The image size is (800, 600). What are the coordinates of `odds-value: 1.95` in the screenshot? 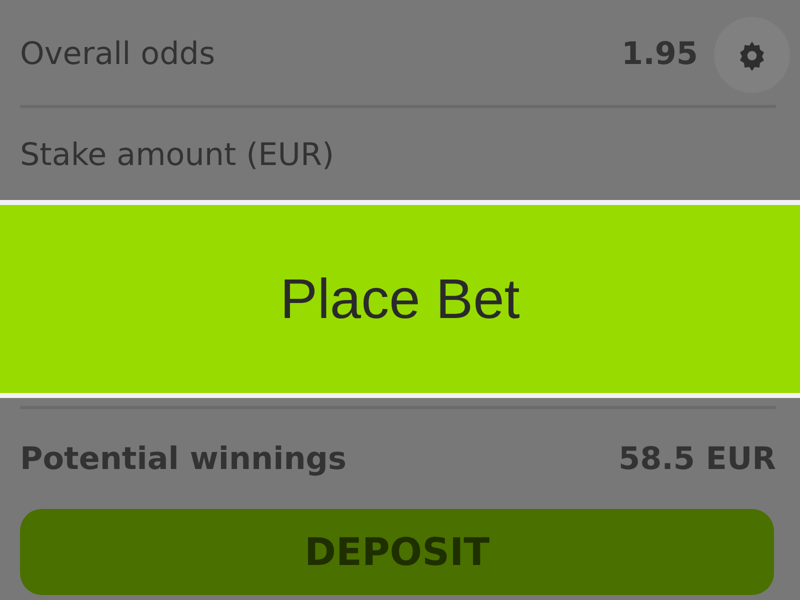 It's located at (660, 54).